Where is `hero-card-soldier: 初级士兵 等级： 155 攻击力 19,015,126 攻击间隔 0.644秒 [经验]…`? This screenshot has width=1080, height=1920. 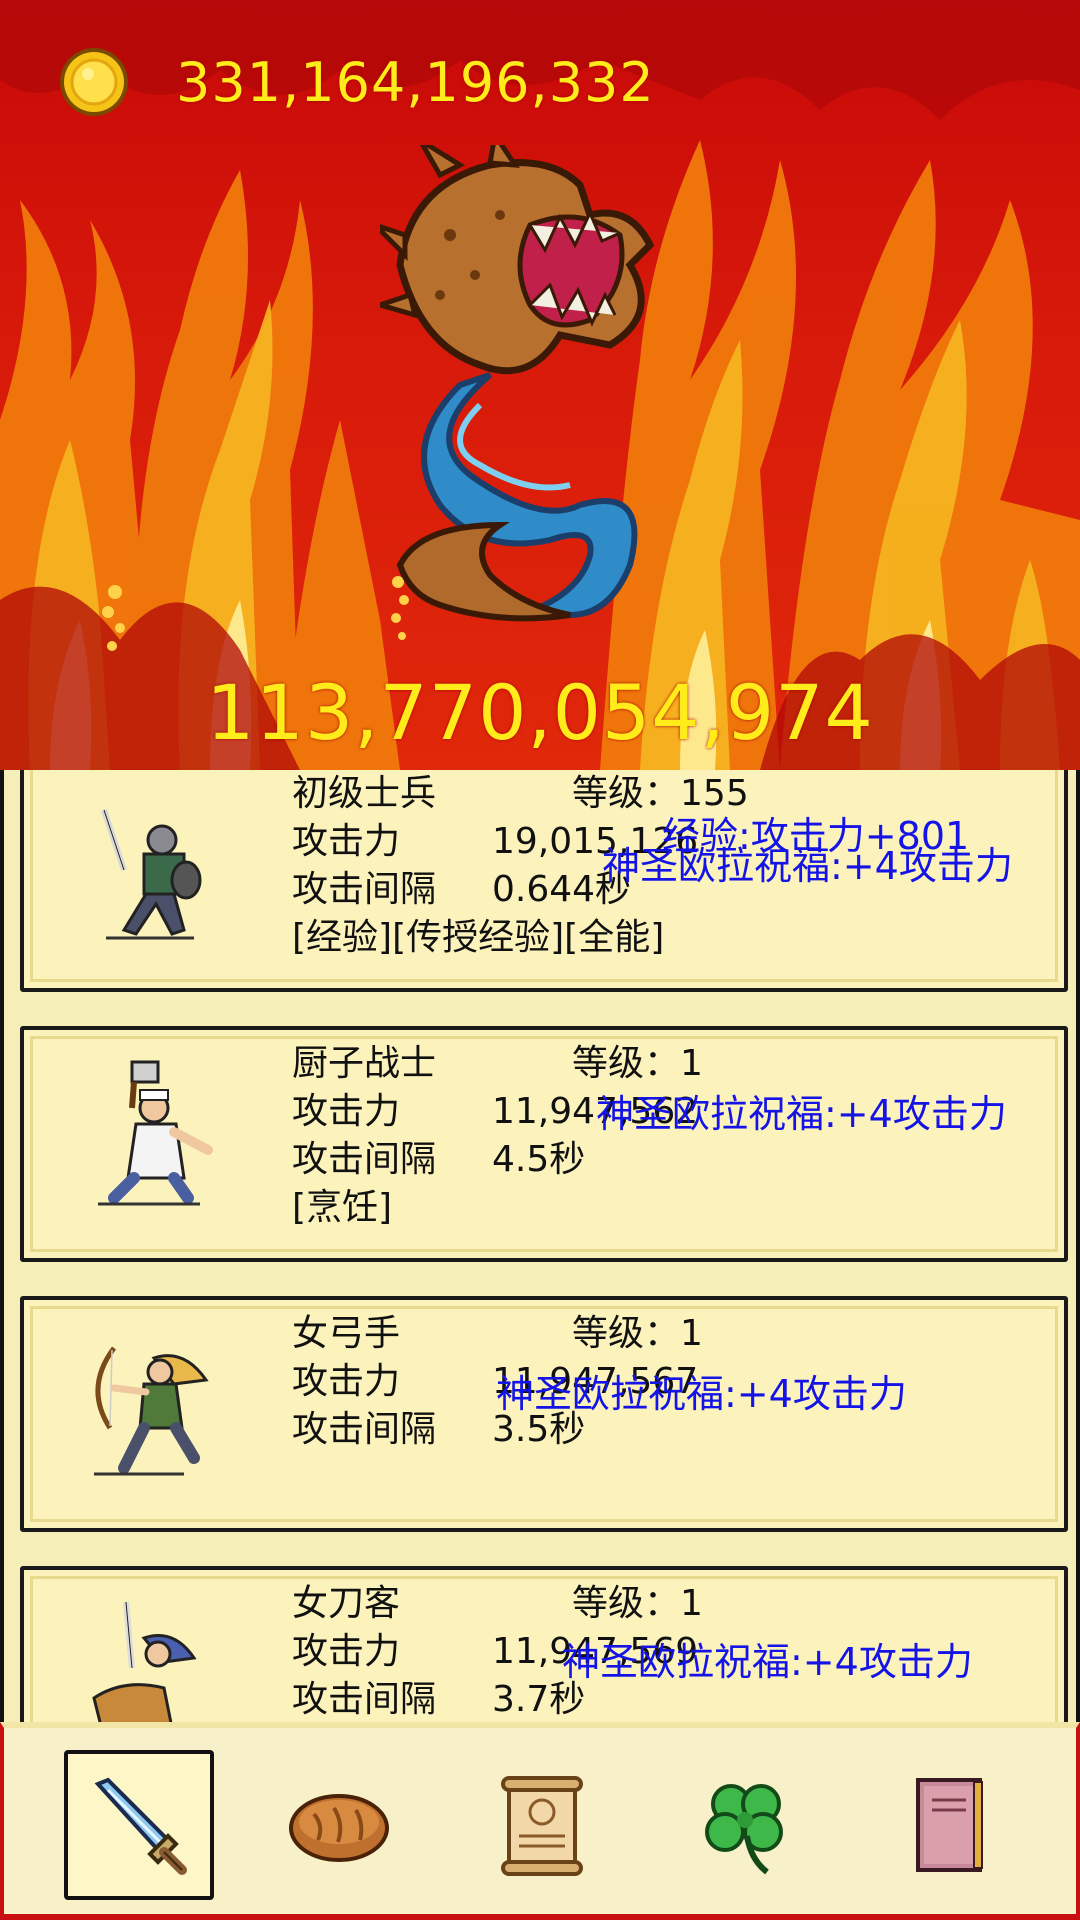
hero-card-soldier: 初级士兵 等级： 155 攻击力 19,015,126 攻击间隔 0.644秒 [经验]… is located at coordinates (544, 881).